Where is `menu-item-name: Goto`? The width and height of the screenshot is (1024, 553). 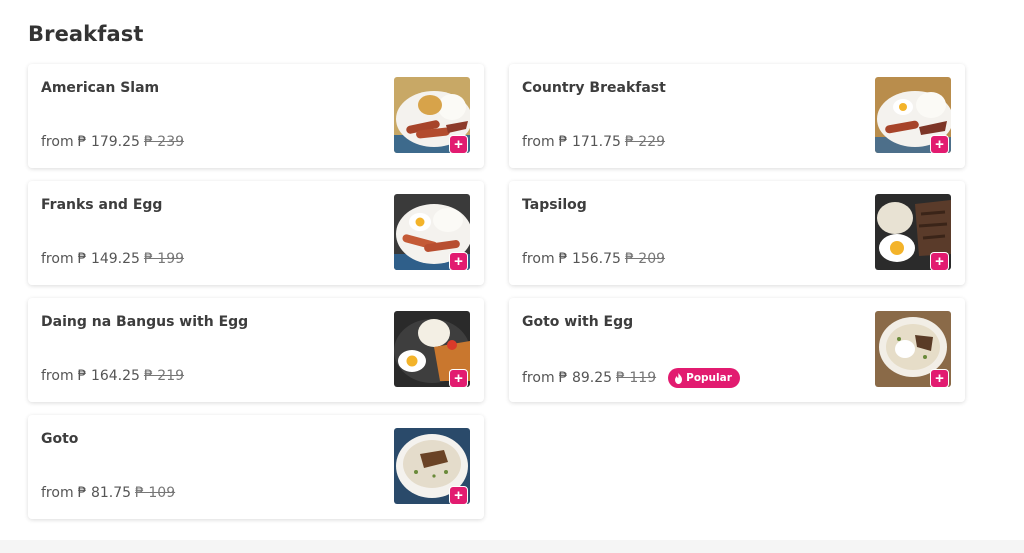
menu-item-name: Goto is located at coordinates (60, 439).